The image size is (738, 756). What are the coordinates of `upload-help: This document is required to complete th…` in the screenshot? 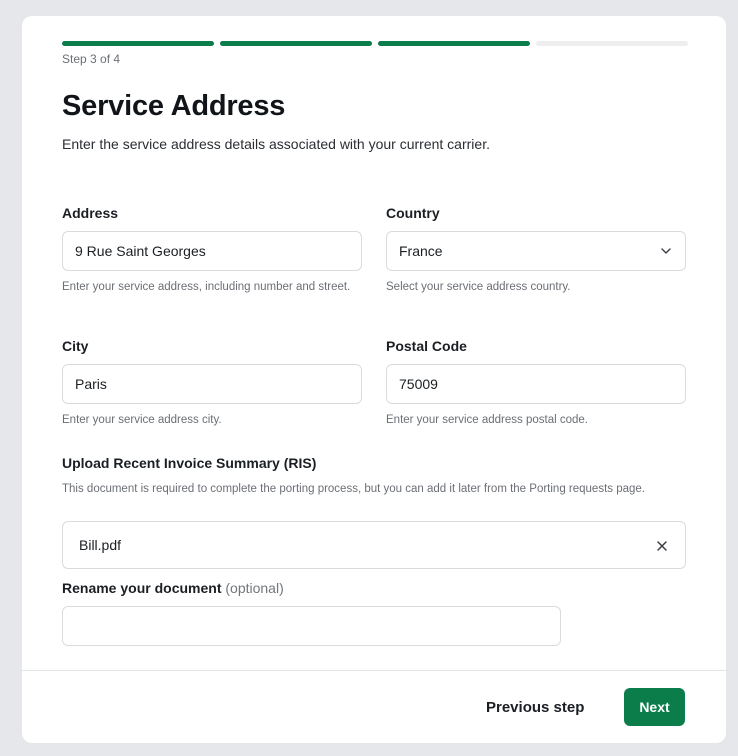 It's located at (353, 489).